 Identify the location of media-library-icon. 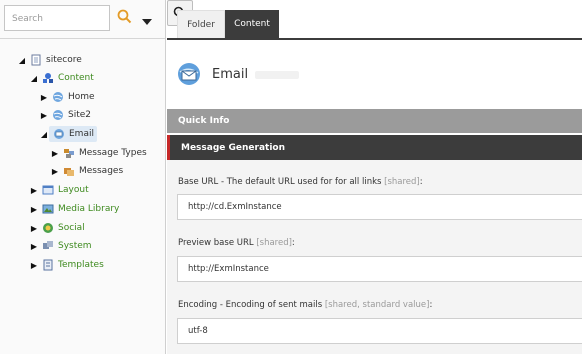
(48, 209).